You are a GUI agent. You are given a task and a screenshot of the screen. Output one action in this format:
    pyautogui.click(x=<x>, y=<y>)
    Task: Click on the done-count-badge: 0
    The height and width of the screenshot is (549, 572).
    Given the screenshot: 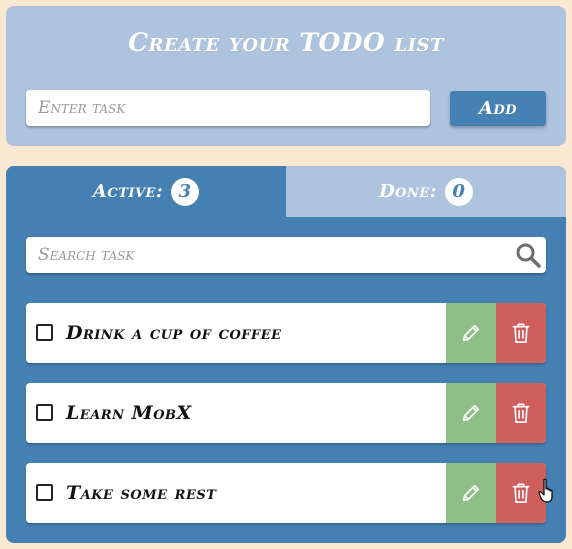 What is the action you would take?
    pyautogui.click(x=458, y=191)
    